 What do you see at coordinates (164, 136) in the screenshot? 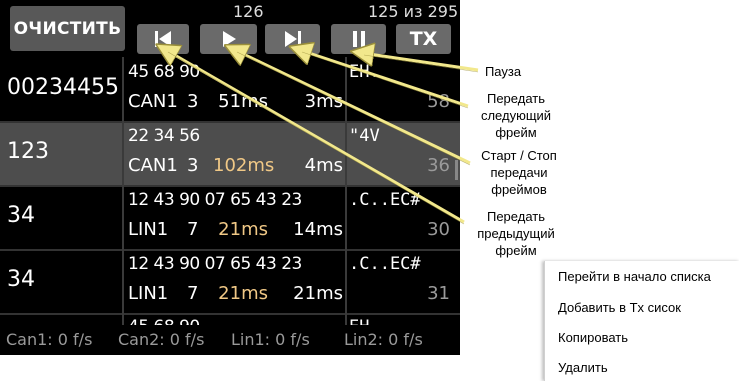
I see `frame-data-hex: 22 34 56` at bounding box center [164, 136].